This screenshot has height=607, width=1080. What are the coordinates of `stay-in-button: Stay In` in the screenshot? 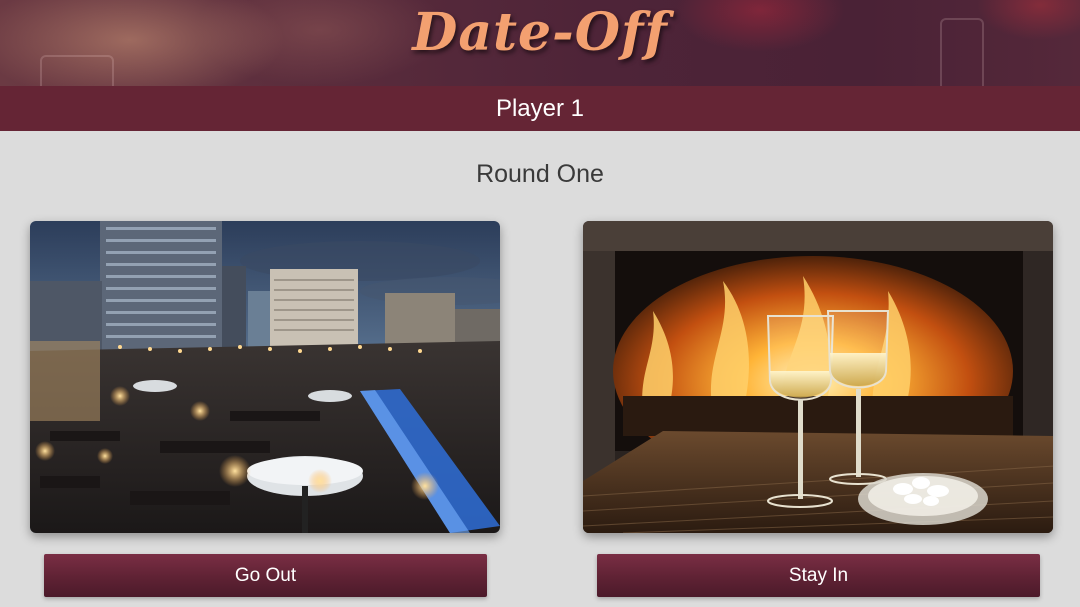 It's located at (818, 575).